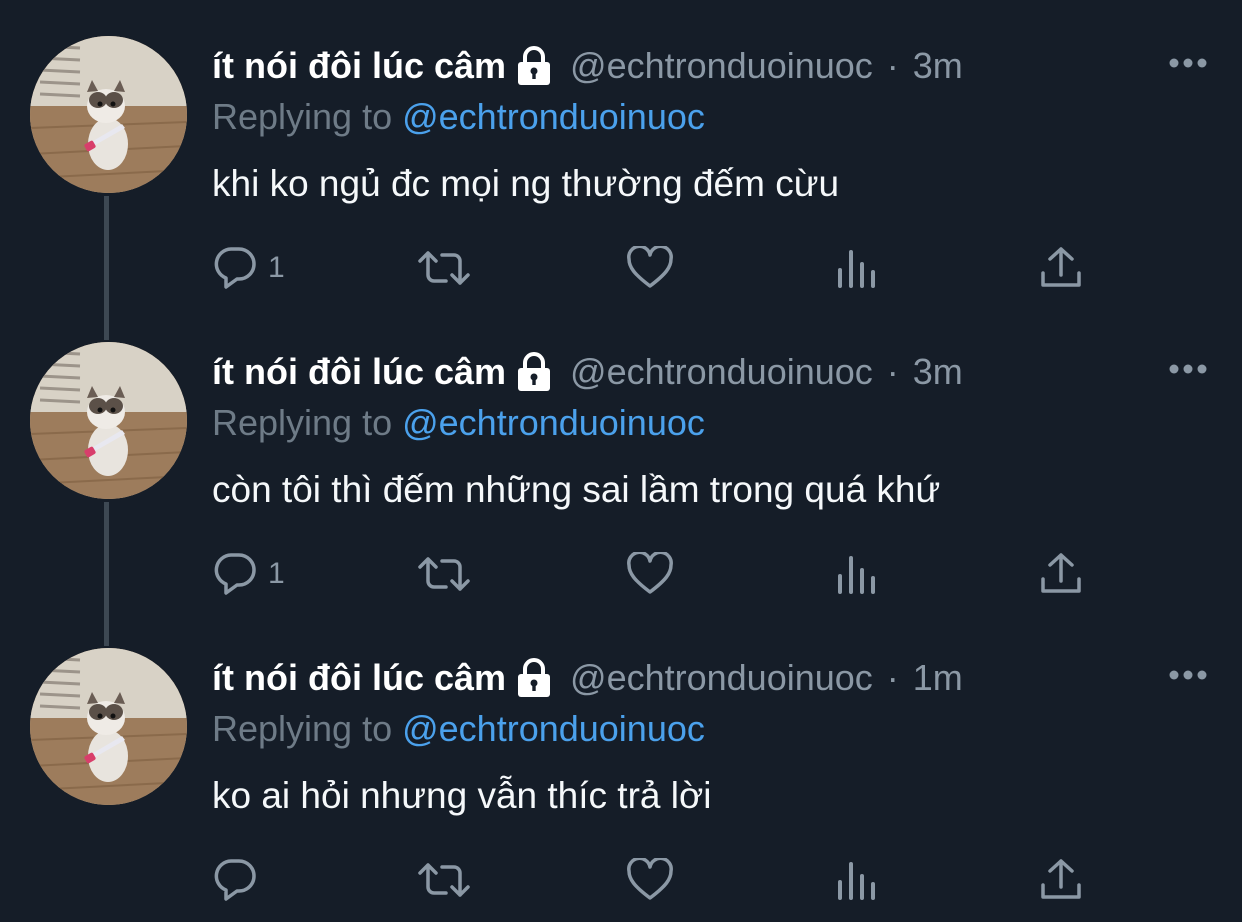  What do you see at coordinates (526, 183) in the screenshot?
I see `tweet-text: khi ko ngủ đc mọi ng thường đếm cừu` at bounding box center [526, 183].